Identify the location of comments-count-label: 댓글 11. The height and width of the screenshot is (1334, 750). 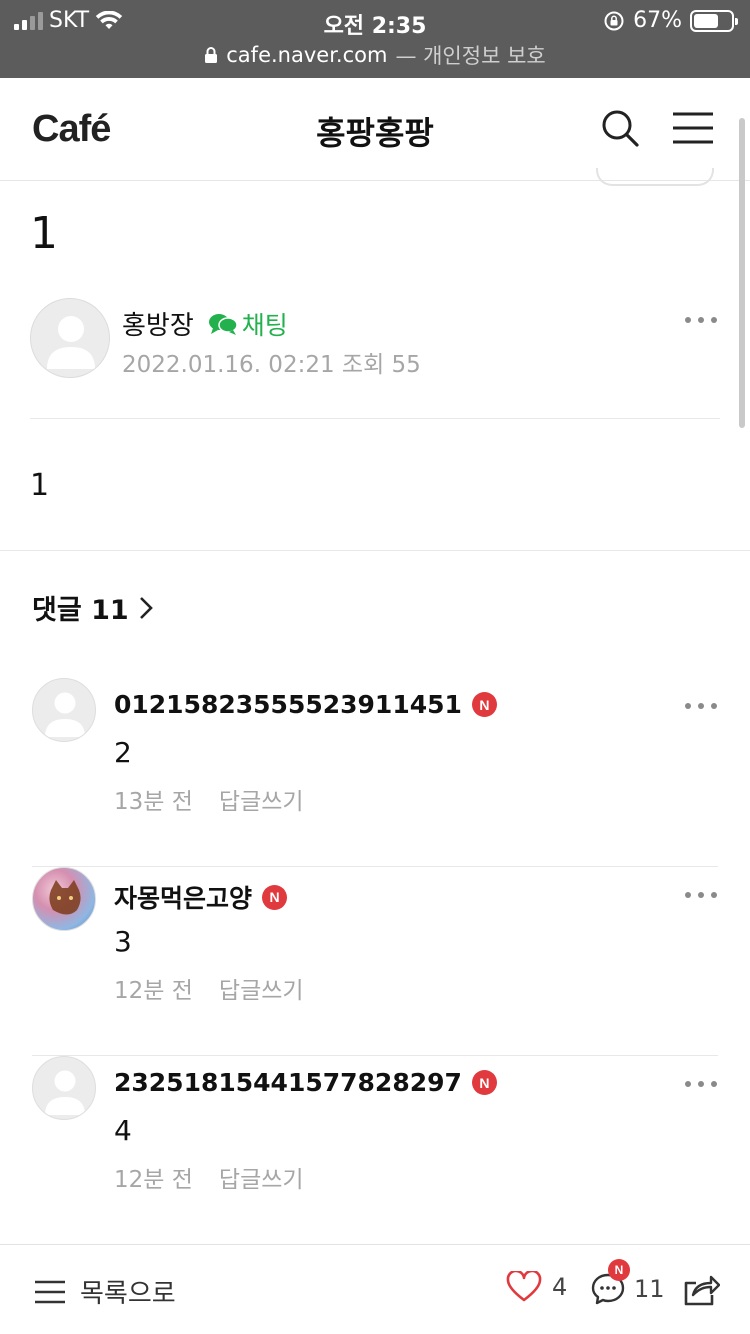
(80, 610).